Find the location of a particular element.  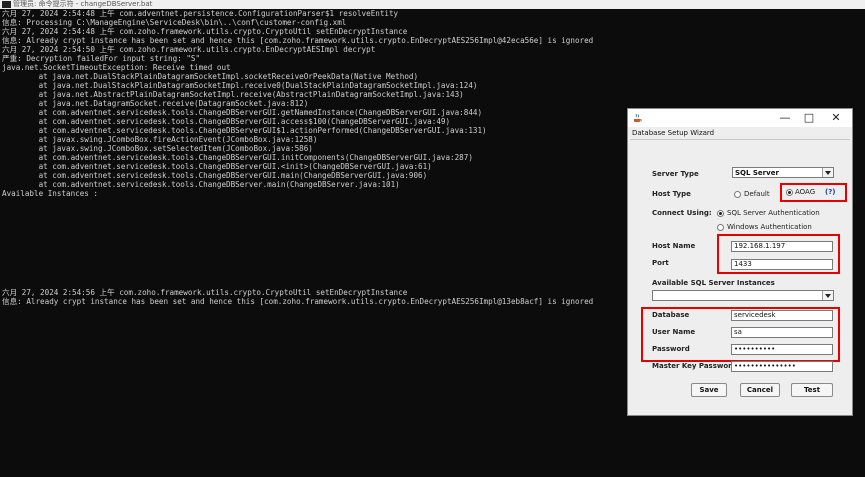

server-type-select: SQL Server is located at coordinates (783, 172).